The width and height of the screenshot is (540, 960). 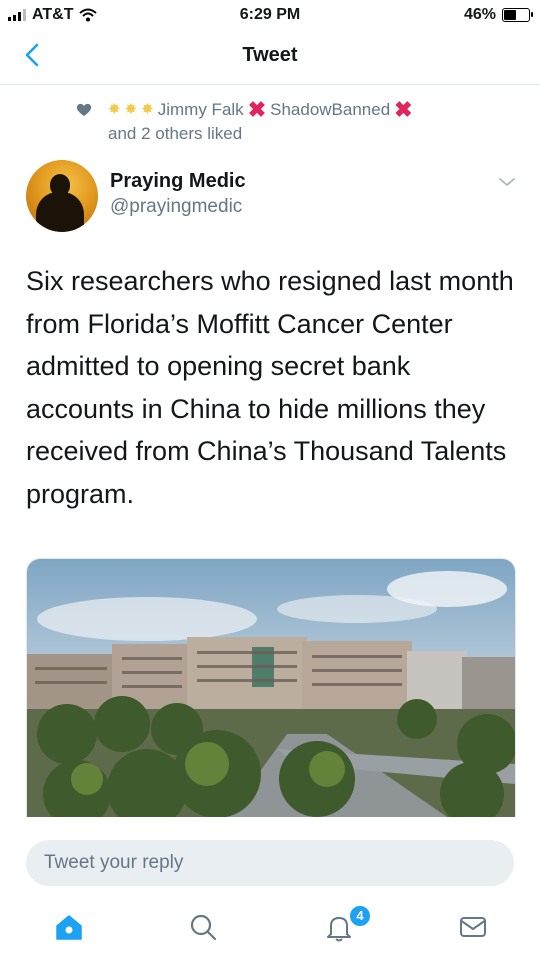 I want to click on liker-name: Jimmy Falk, so click(x=200, y=109).